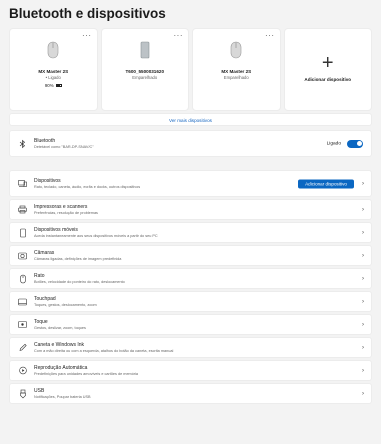 The height and width of the screenshot is (444, 381). What do you see at coordinates (39, 275) in the screenshot?
I see `list-item-title: Rato` at bounding box center [39, 275].